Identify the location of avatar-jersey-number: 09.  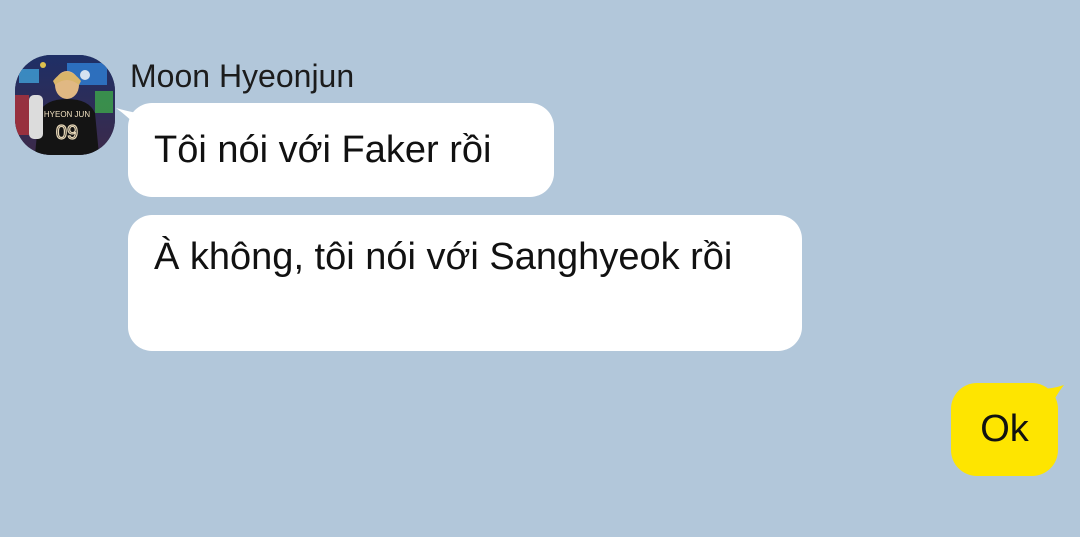
(67, 133).